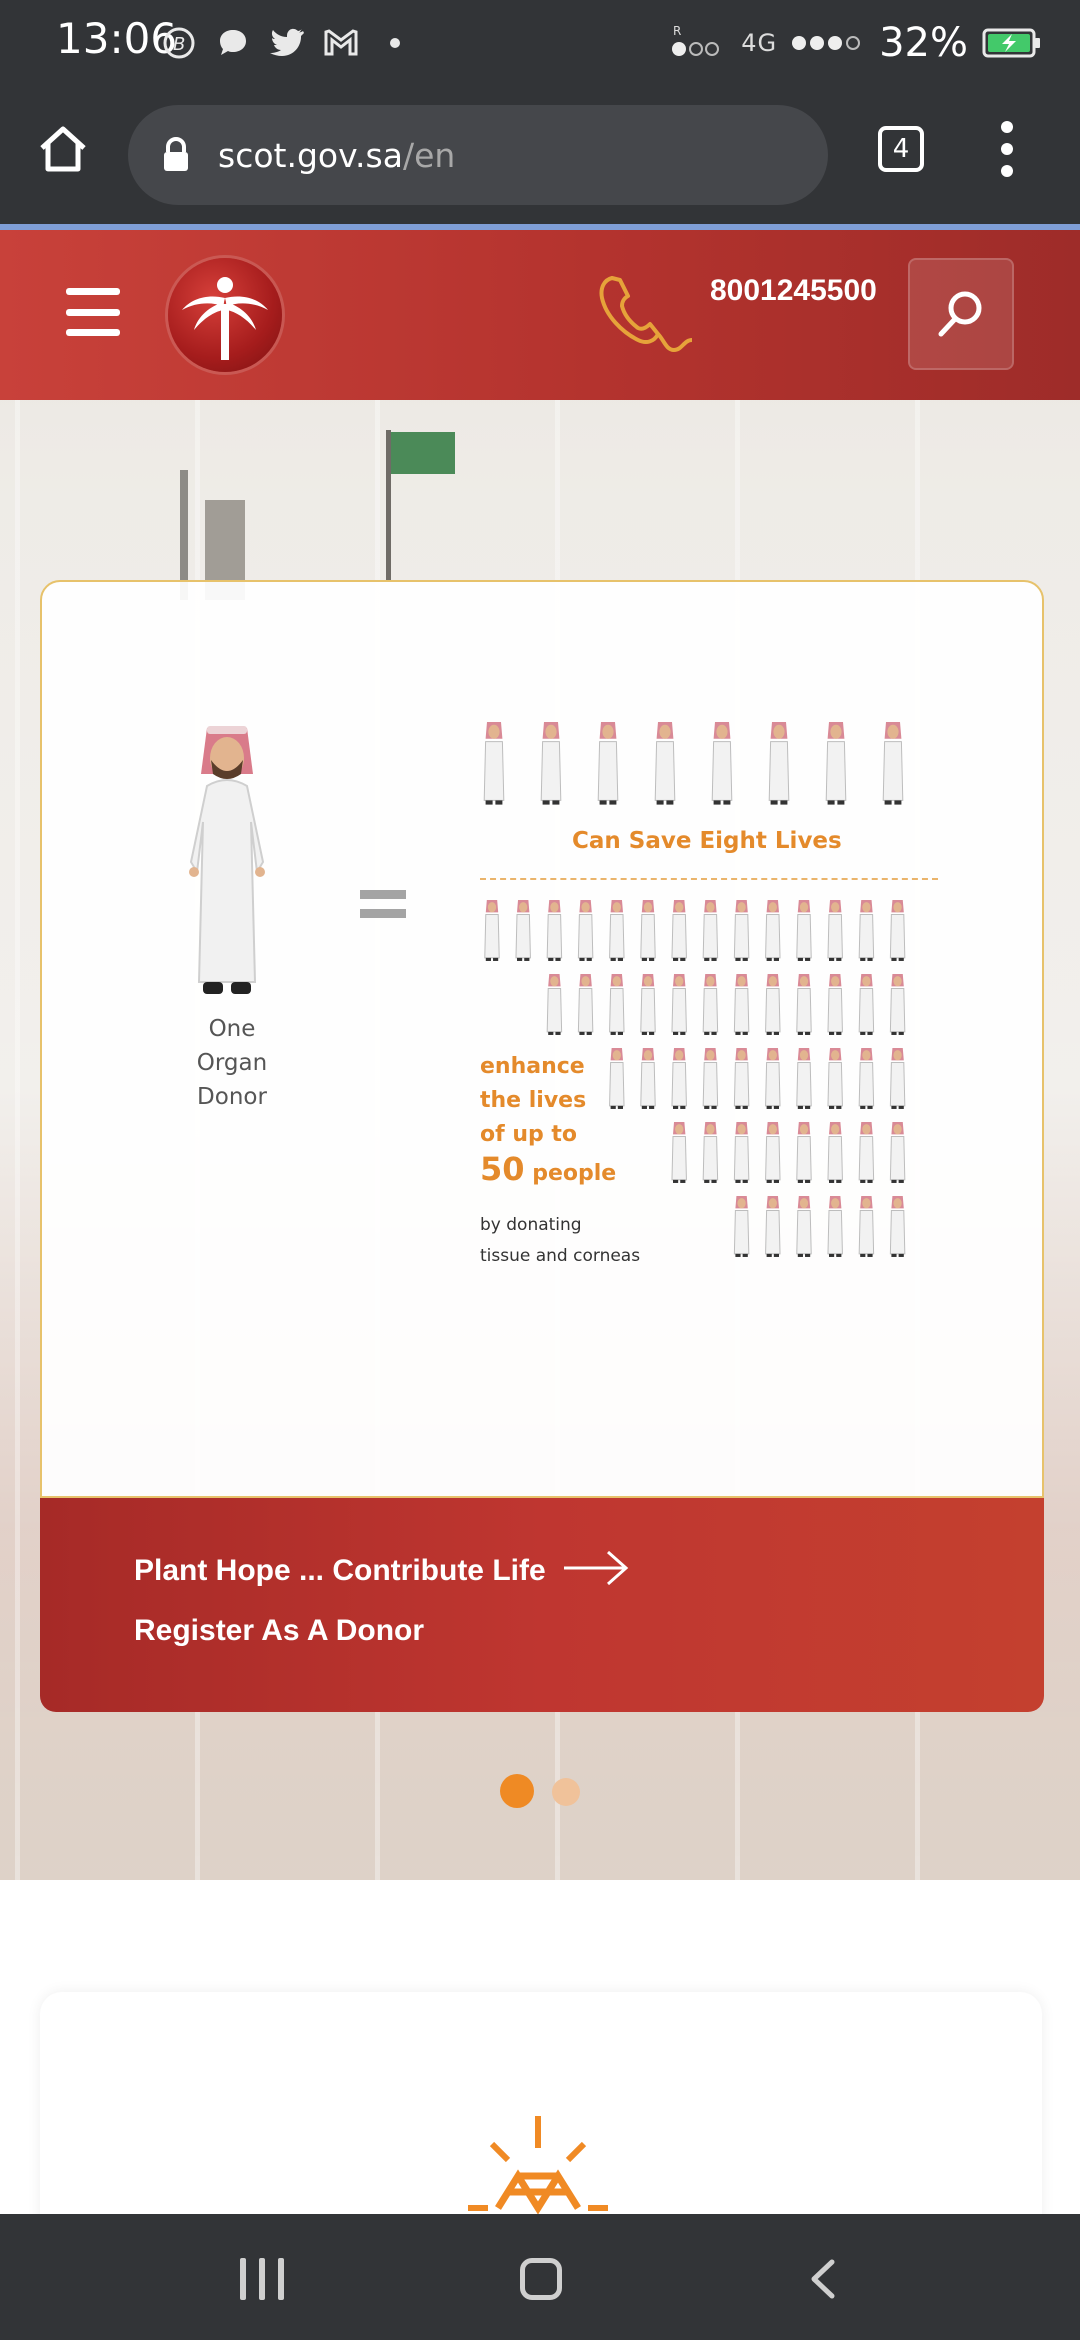 This screenshot has width=1080, height=2340. Describe the element at coordinates (176, 154) in the screenshot. I see `lock-icon` at that location.